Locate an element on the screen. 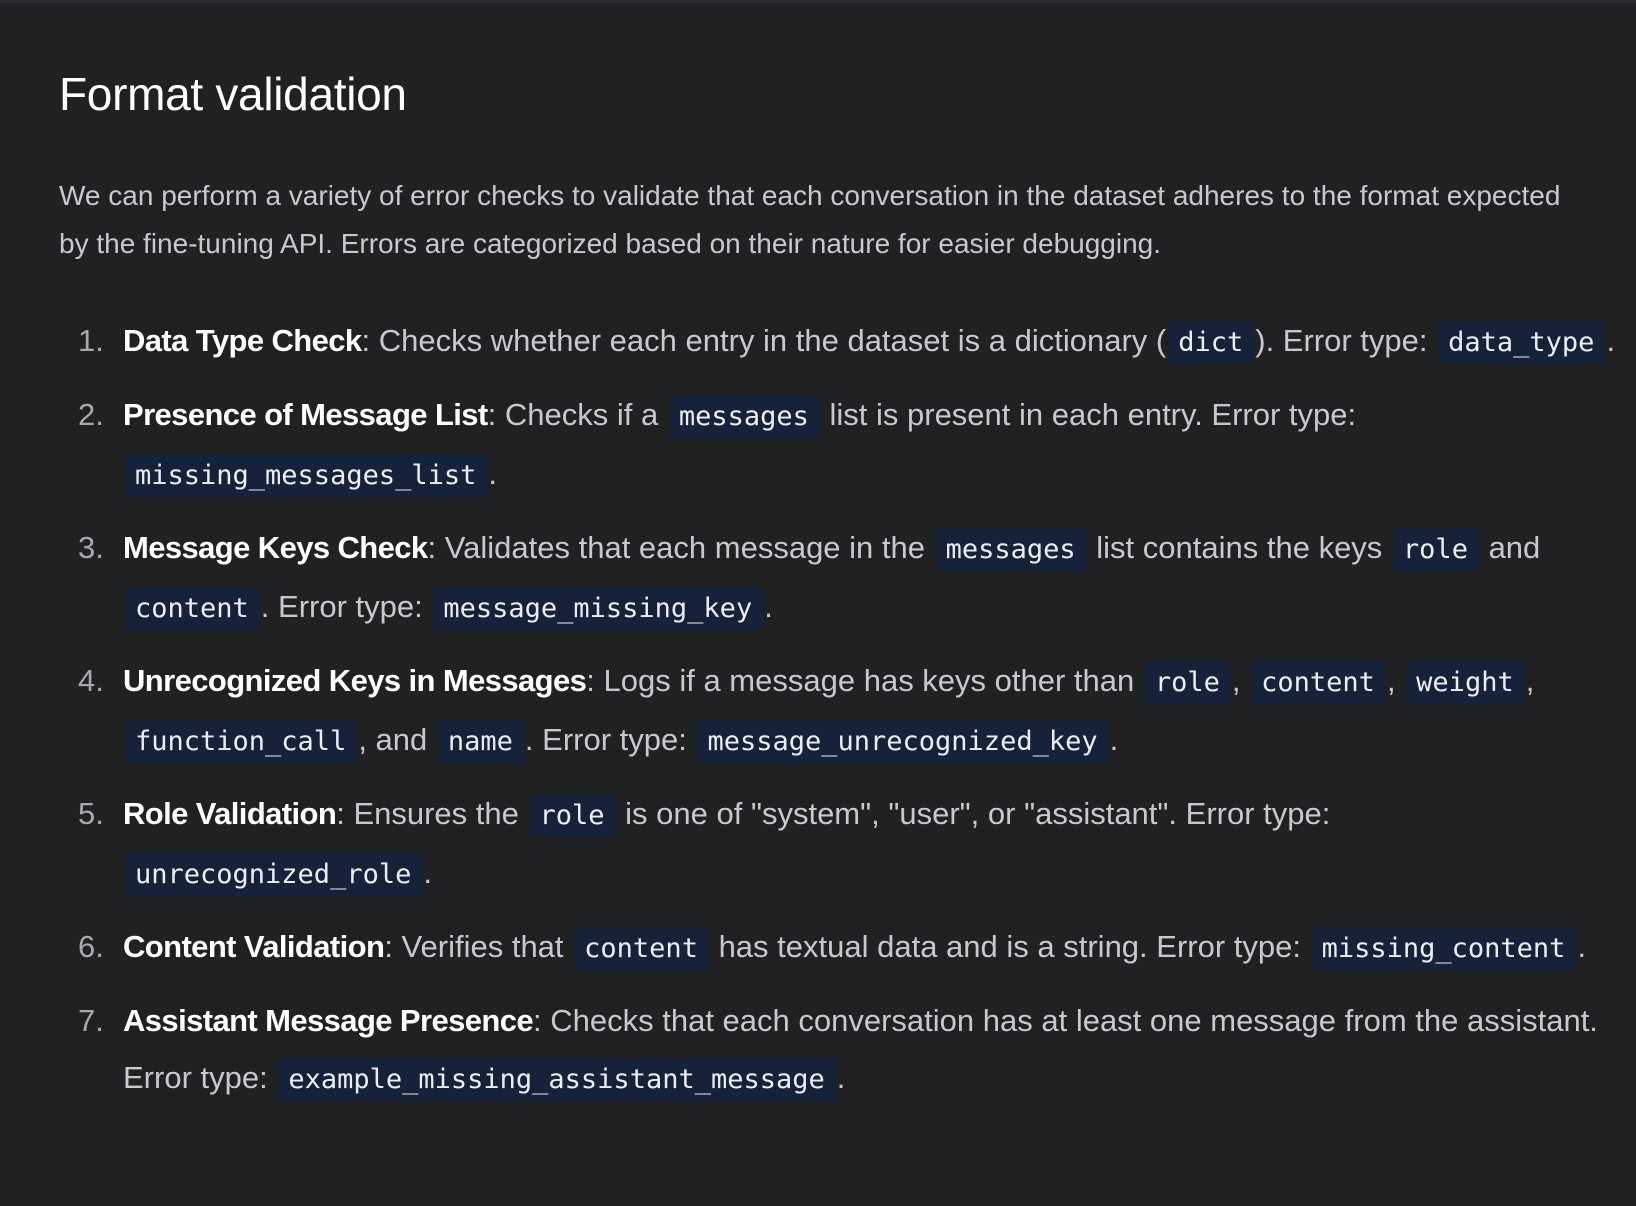 This screenshot has height=1206, width=1636. list-number: 2. is located at coordinates (91, 414).